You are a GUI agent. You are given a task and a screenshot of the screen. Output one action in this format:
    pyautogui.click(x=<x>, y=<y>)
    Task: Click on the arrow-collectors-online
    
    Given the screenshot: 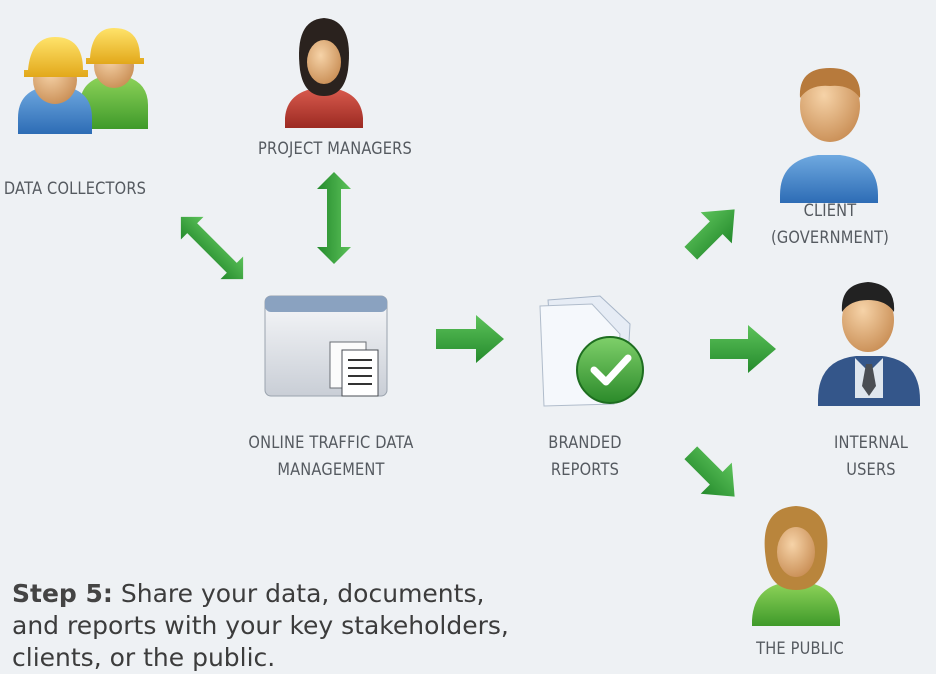 What is the action you would take?
    pyautogui.click(x=212, y=248)
    